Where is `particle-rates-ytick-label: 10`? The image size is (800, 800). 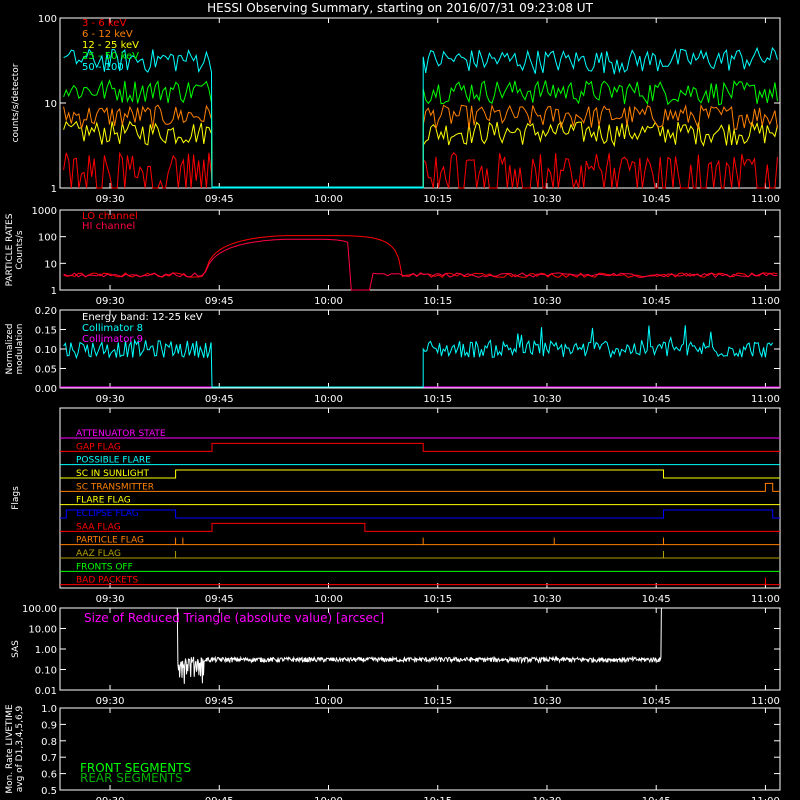 particle-rates-ytick-label: 10 is located at coordinates (50, 264).